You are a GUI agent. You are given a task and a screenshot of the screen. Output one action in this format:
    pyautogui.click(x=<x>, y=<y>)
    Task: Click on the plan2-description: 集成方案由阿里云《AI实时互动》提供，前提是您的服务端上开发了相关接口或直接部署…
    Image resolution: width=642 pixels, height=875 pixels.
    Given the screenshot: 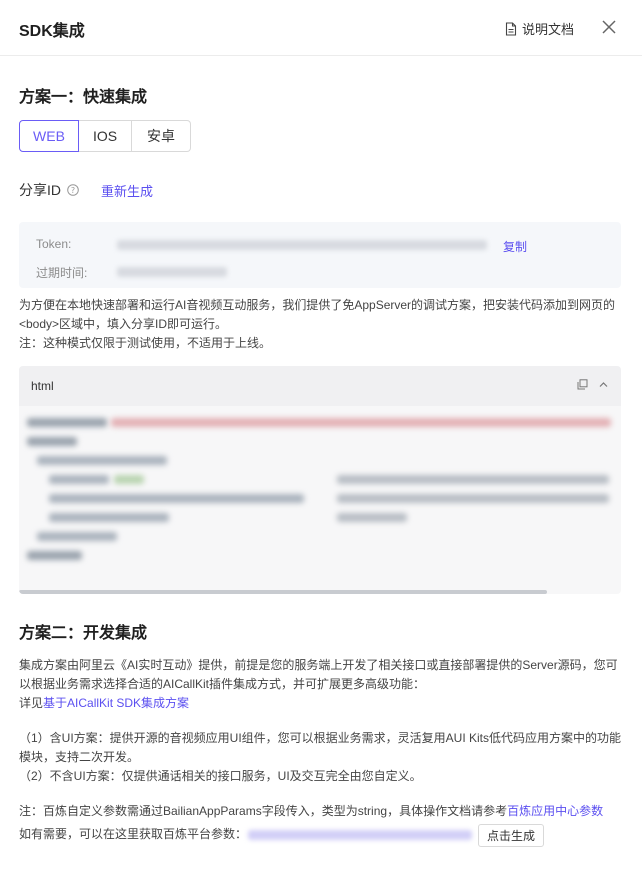 What is the action you would take?
    pyautogui.click(x=321, y=684)
    